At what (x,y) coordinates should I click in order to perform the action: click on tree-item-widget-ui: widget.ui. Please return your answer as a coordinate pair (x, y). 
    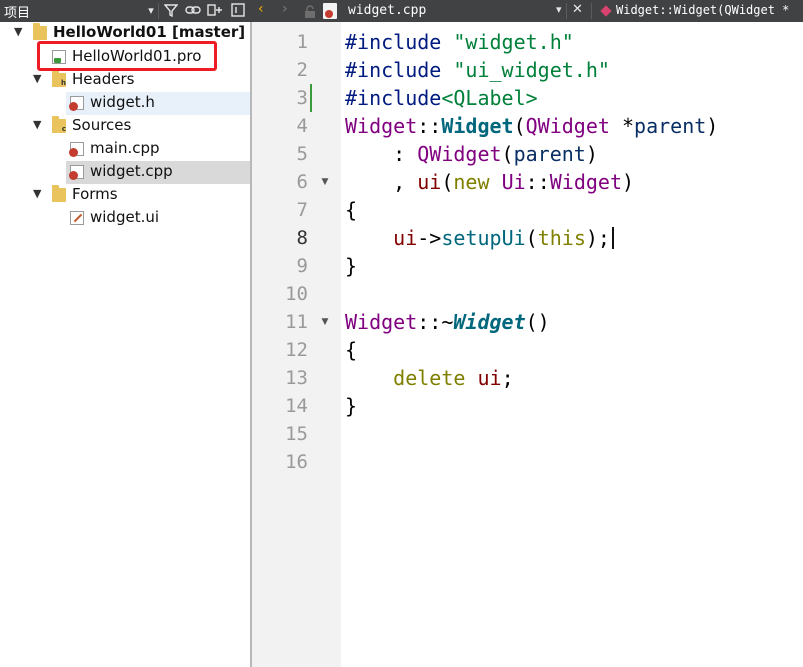
    Looking at the image, I should click on (125, 218).